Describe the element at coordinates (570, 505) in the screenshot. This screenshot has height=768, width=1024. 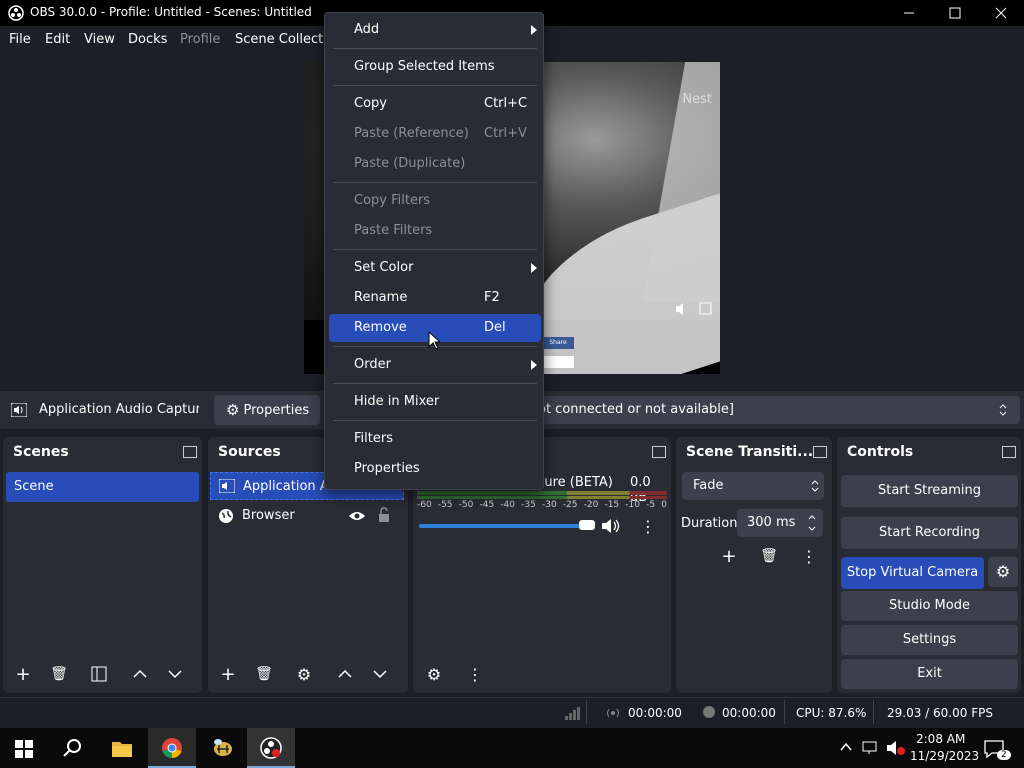
I see `meter-tick: -25` at that location.